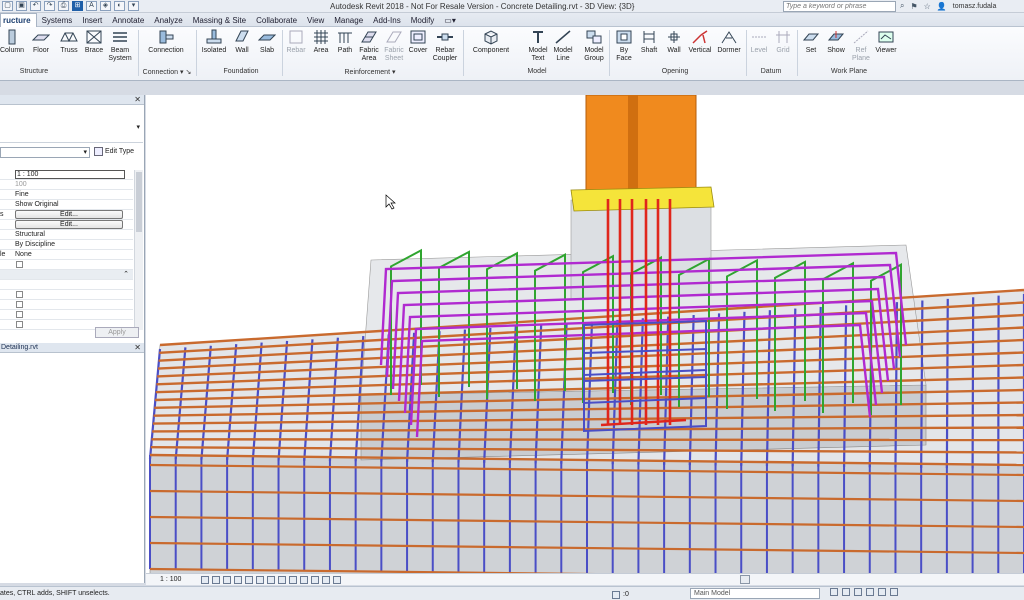 This screenshot has height=600, width=1024. Describe the element at coordinates (870, 592) in the screenshot. I see `select-by-face-icon` at that location.